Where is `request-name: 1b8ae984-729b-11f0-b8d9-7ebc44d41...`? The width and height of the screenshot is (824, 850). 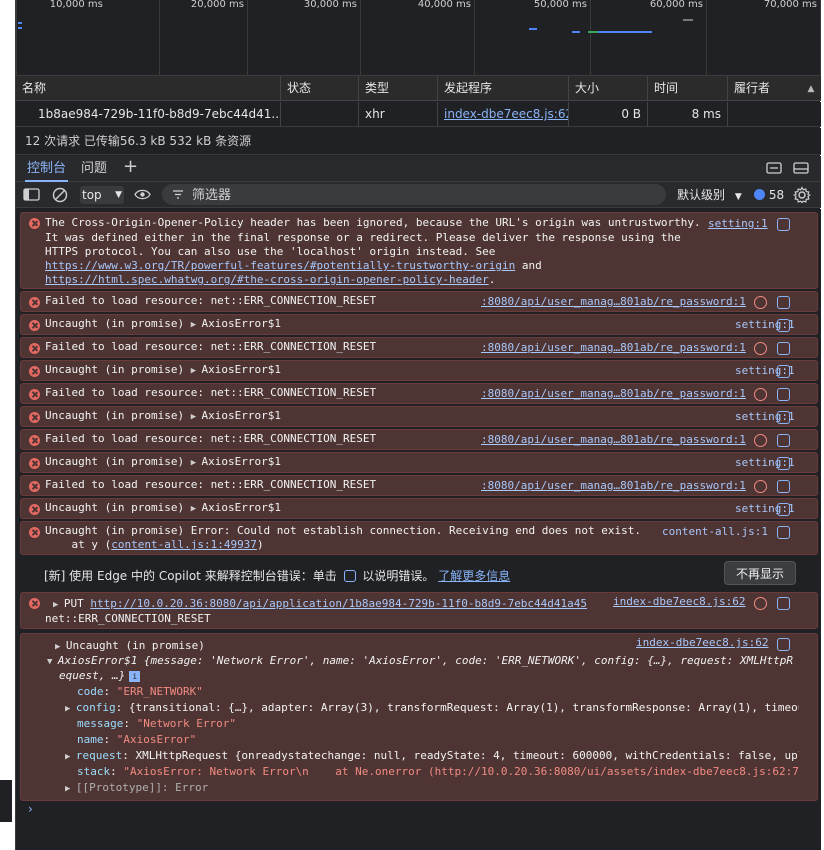
request-name: 1b8ae984-729b-11f0-b8d9-7ebc44d41... is located at coordinates (148, 114).